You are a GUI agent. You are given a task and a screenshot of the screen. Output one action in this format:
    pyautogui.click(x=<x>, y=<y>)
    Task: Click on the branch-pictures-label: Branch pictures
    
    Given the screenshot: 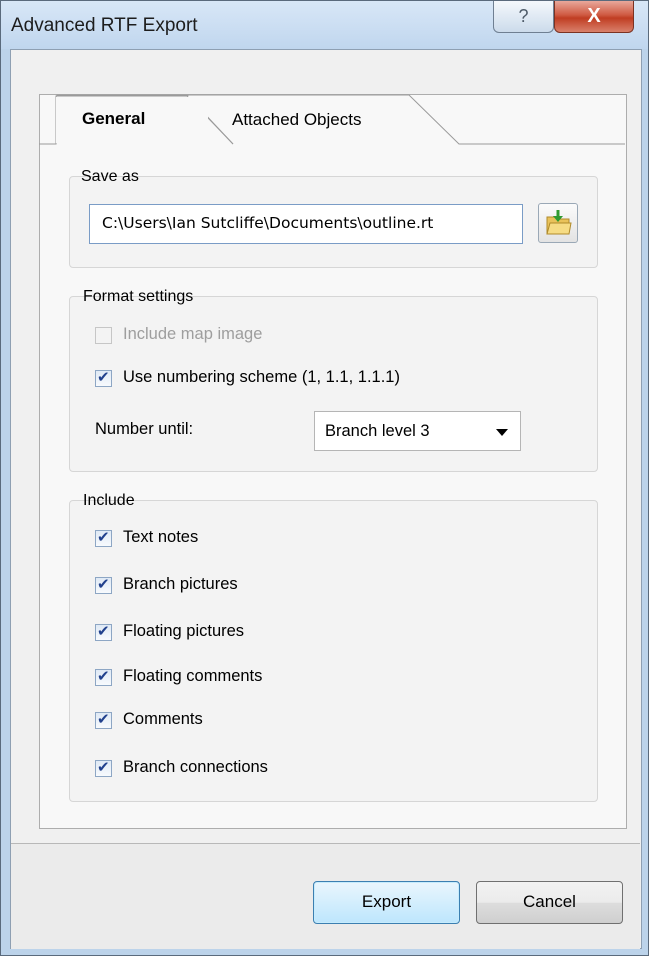 What is the action you would take?
    pyautogui.click(x=180, y=584)
    